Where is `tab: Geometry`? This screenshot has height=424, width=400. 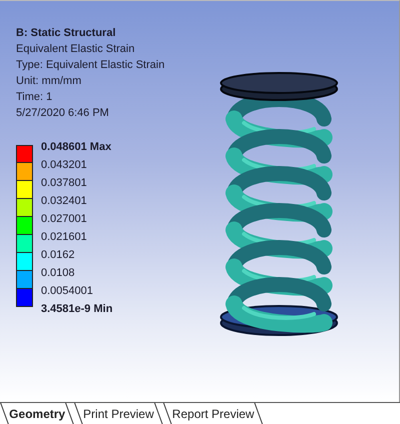
tab: Geometry is located at coordinates (37, 413).